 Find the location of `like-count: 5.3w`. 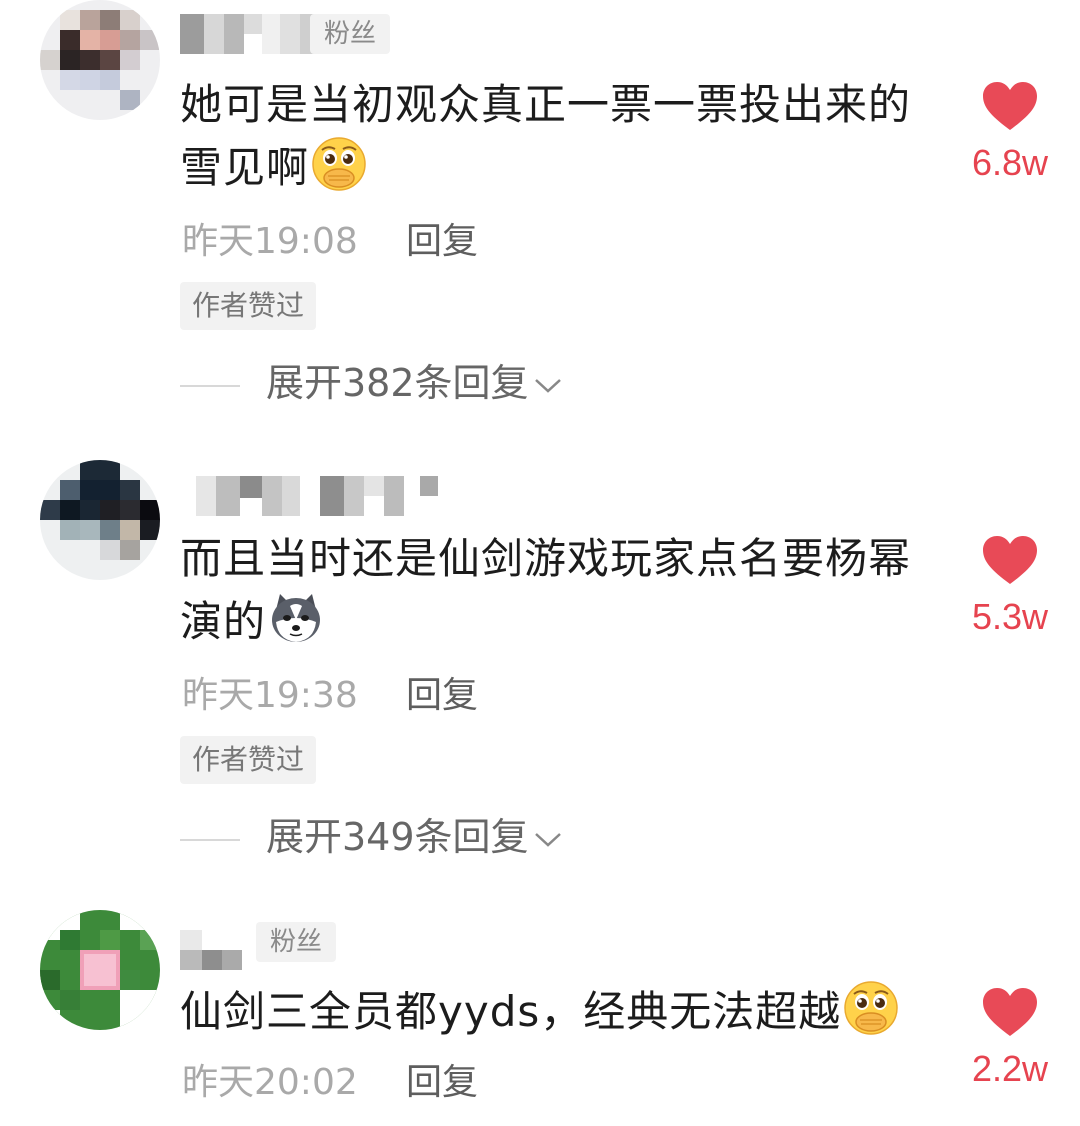

like-count: 5.3w is located at coordinates (1010, 616).